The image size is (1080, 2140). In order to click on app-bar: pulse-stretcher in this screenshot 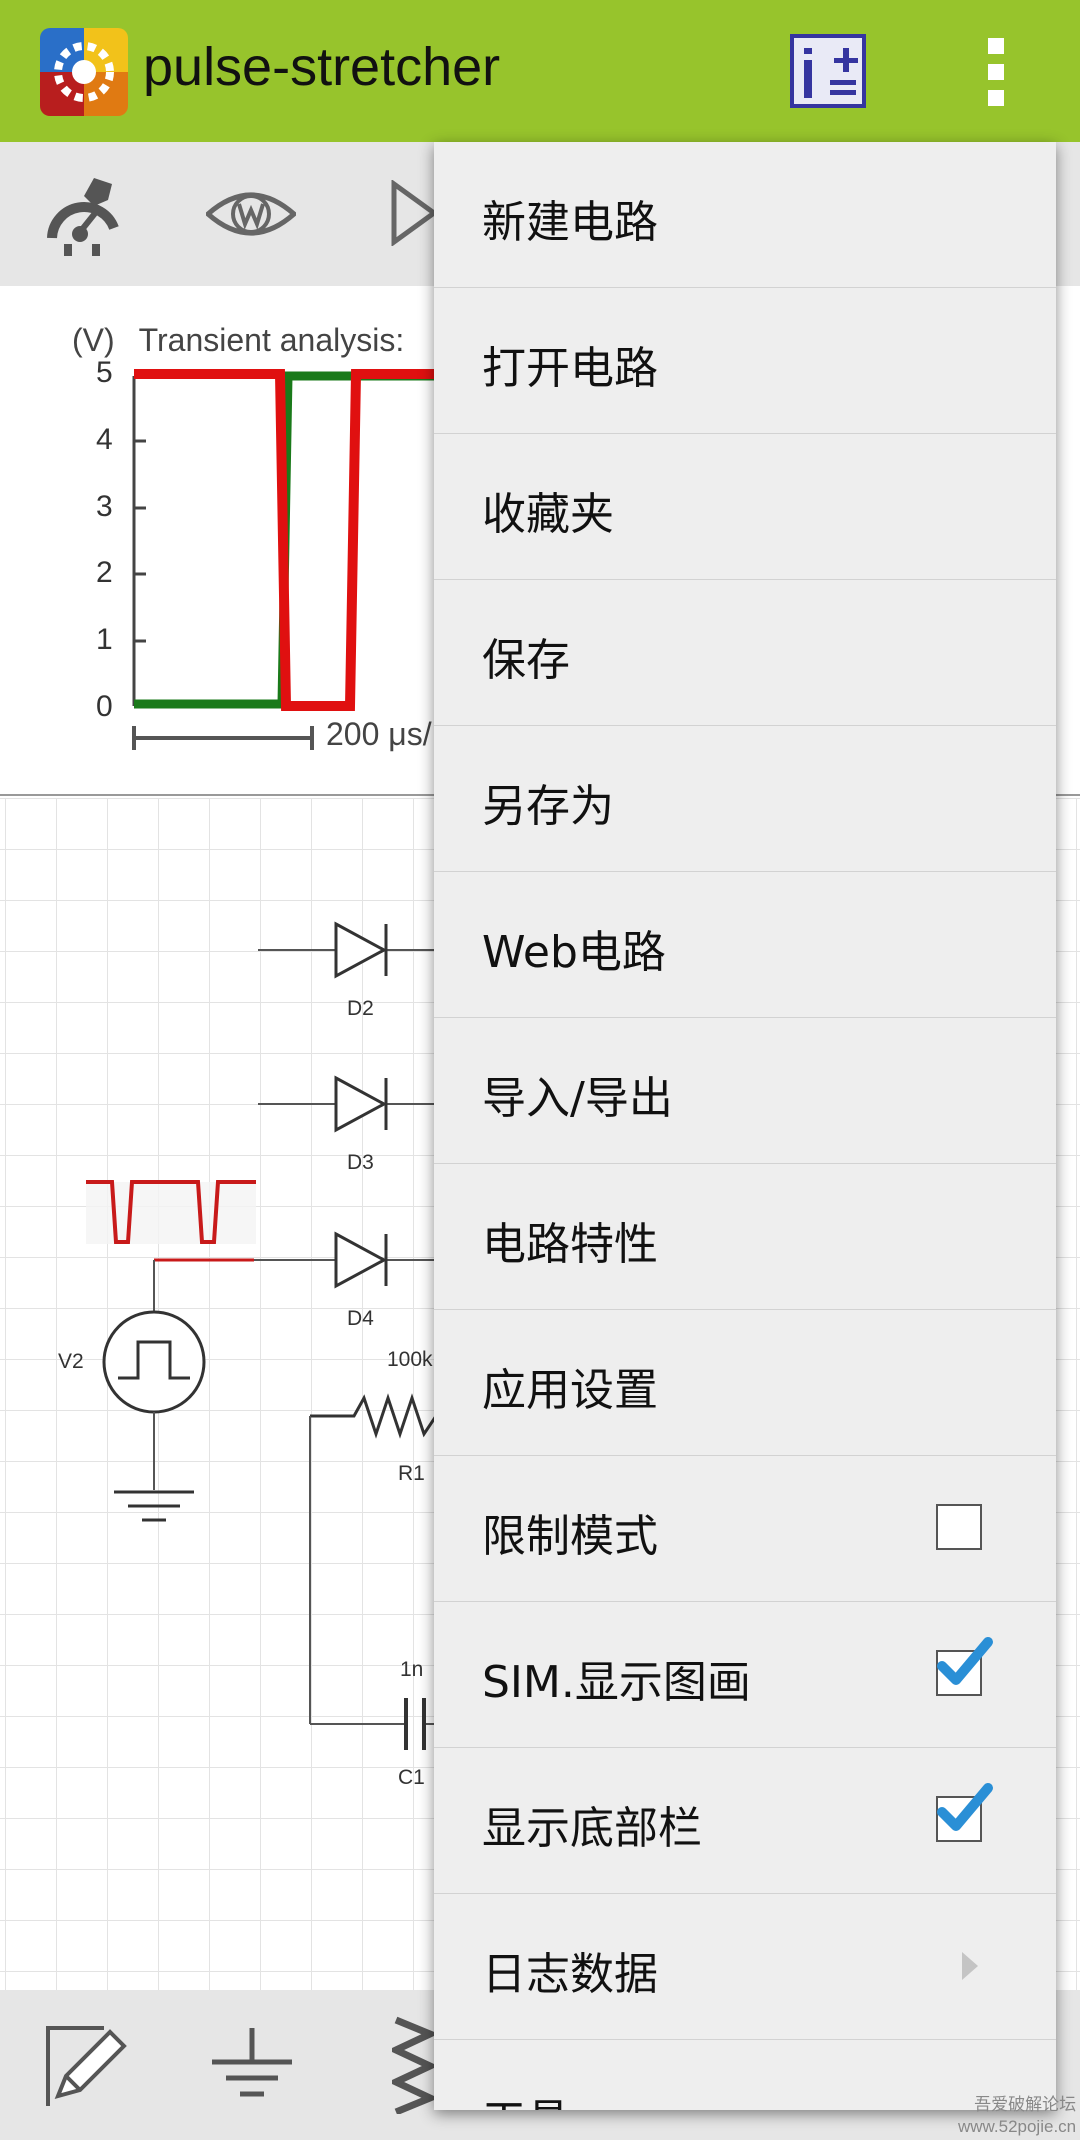, I will do `click(540, 71)`.